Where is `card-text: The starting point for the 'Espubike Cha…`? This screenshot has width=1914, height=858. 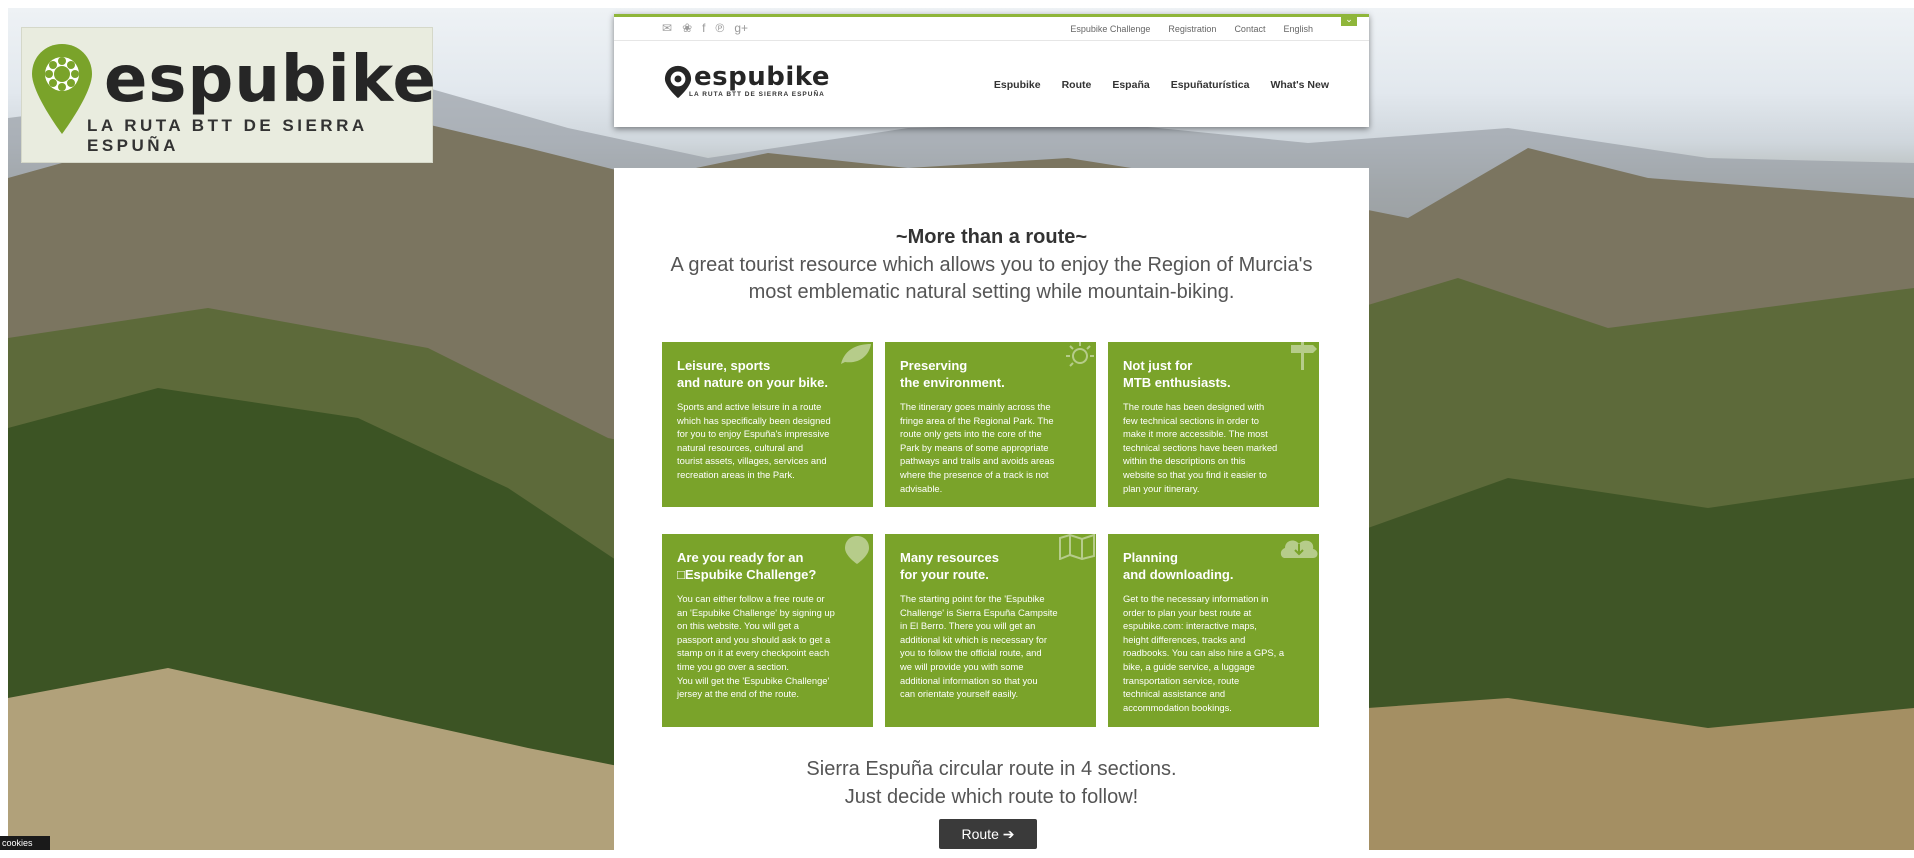
card-text: The starting point for the 'Espubike Cha… is located at coordinates (979, 646).